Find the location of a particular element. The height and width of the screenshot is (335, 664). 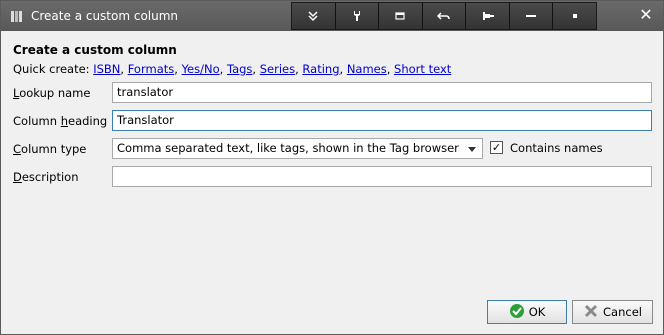

dialog-heading: Create a custom column is located at coordinates (95, 50).